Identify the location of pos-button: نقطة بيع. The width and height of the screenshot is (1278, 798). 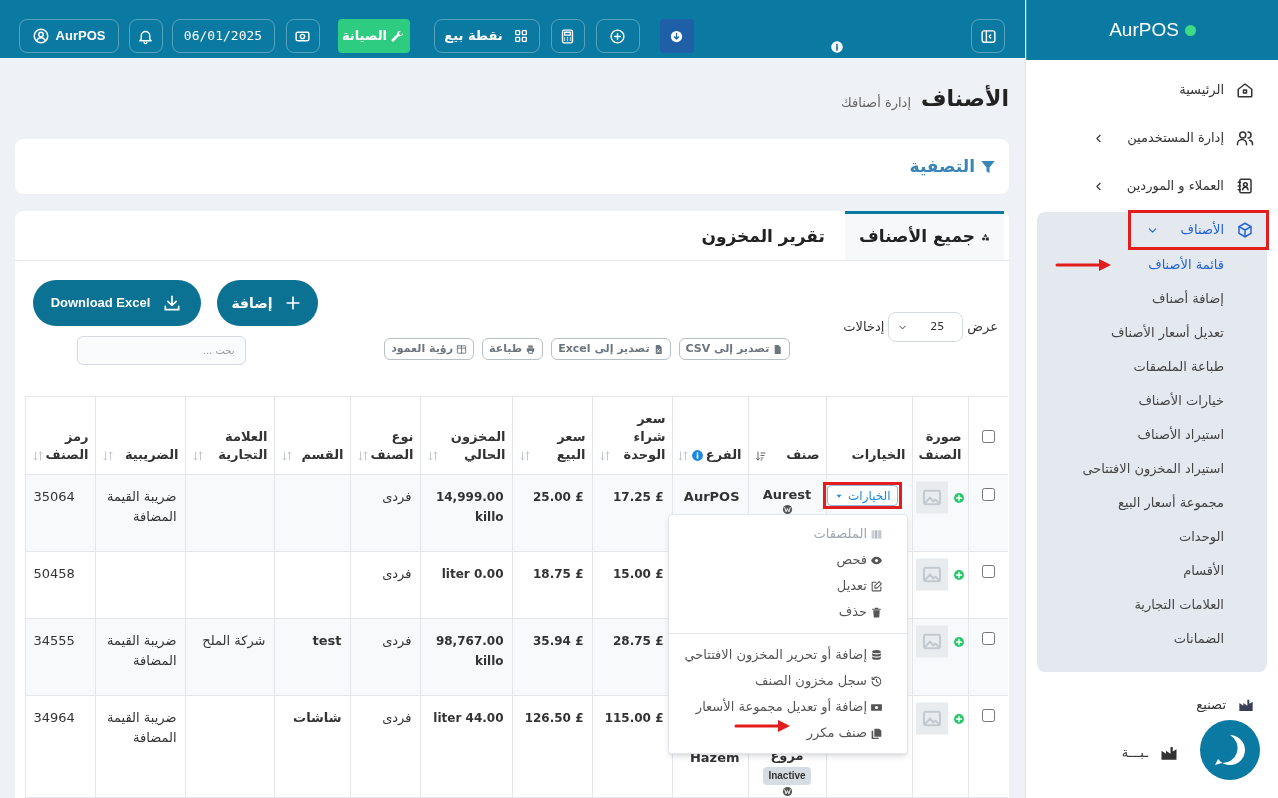
(486, 36).